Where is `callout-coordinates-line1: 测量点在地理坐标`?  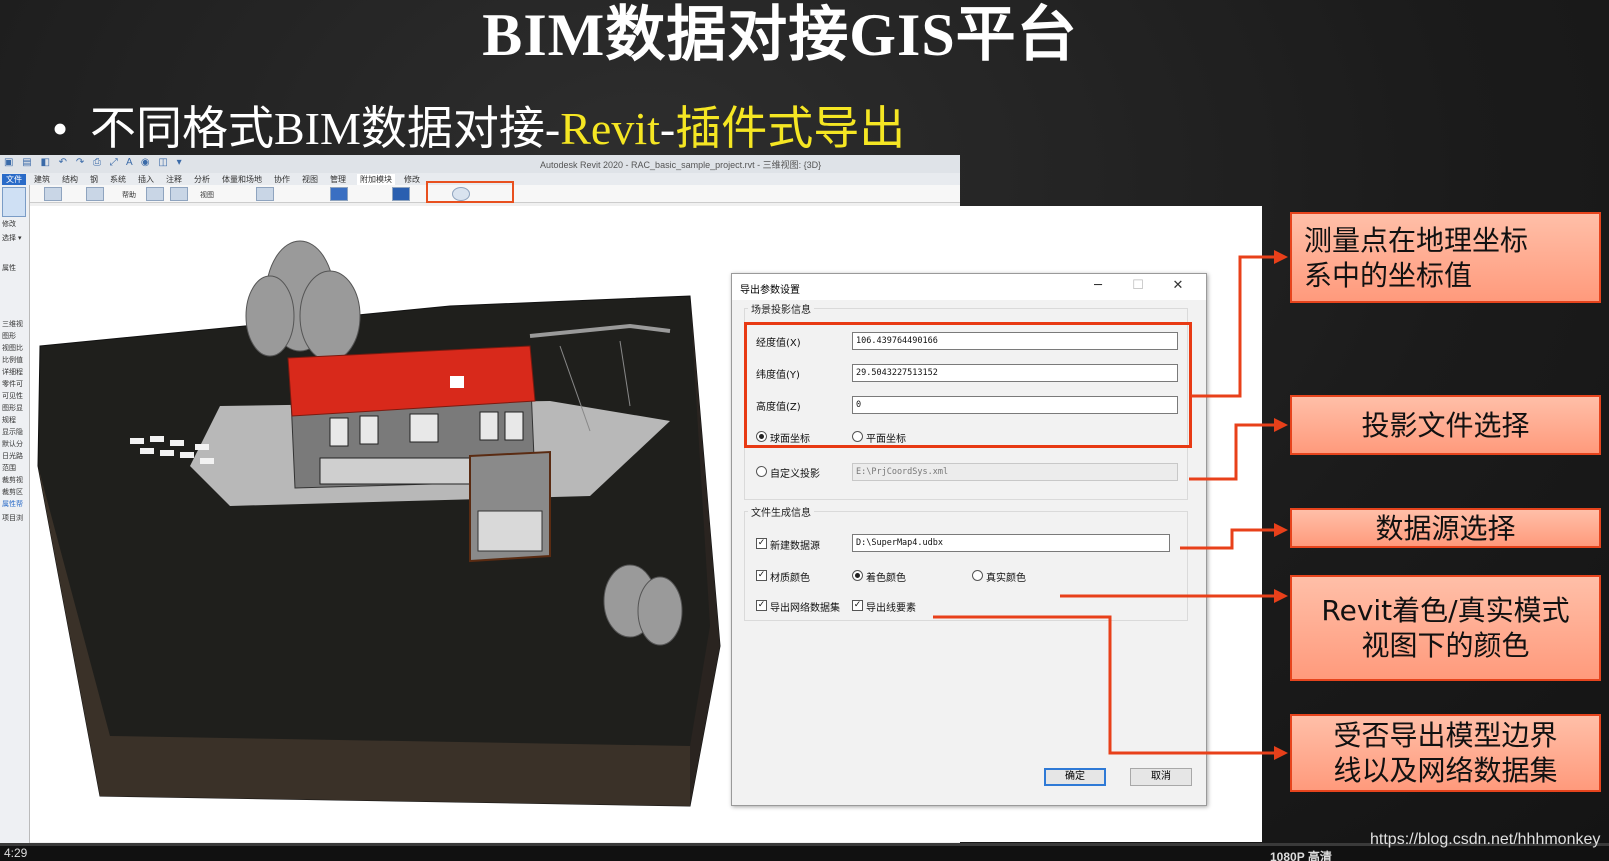
callout-coordinates-line1: 测量点在地理坐标 is located at coordinates (1416, 240).